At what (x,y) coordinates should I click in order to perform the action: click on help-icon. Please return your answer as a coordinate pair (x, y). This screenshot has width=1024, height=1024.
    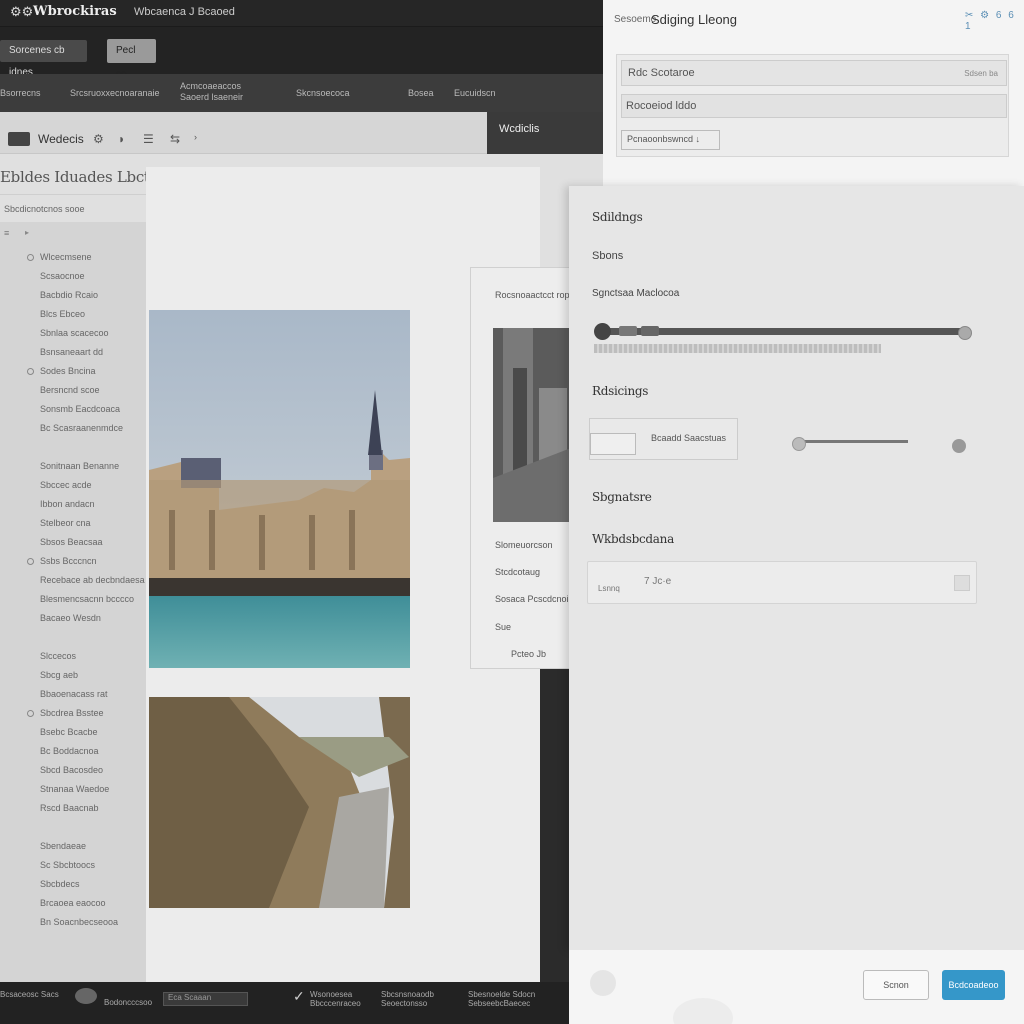
    Looking at the image, I should click on (603, 983).